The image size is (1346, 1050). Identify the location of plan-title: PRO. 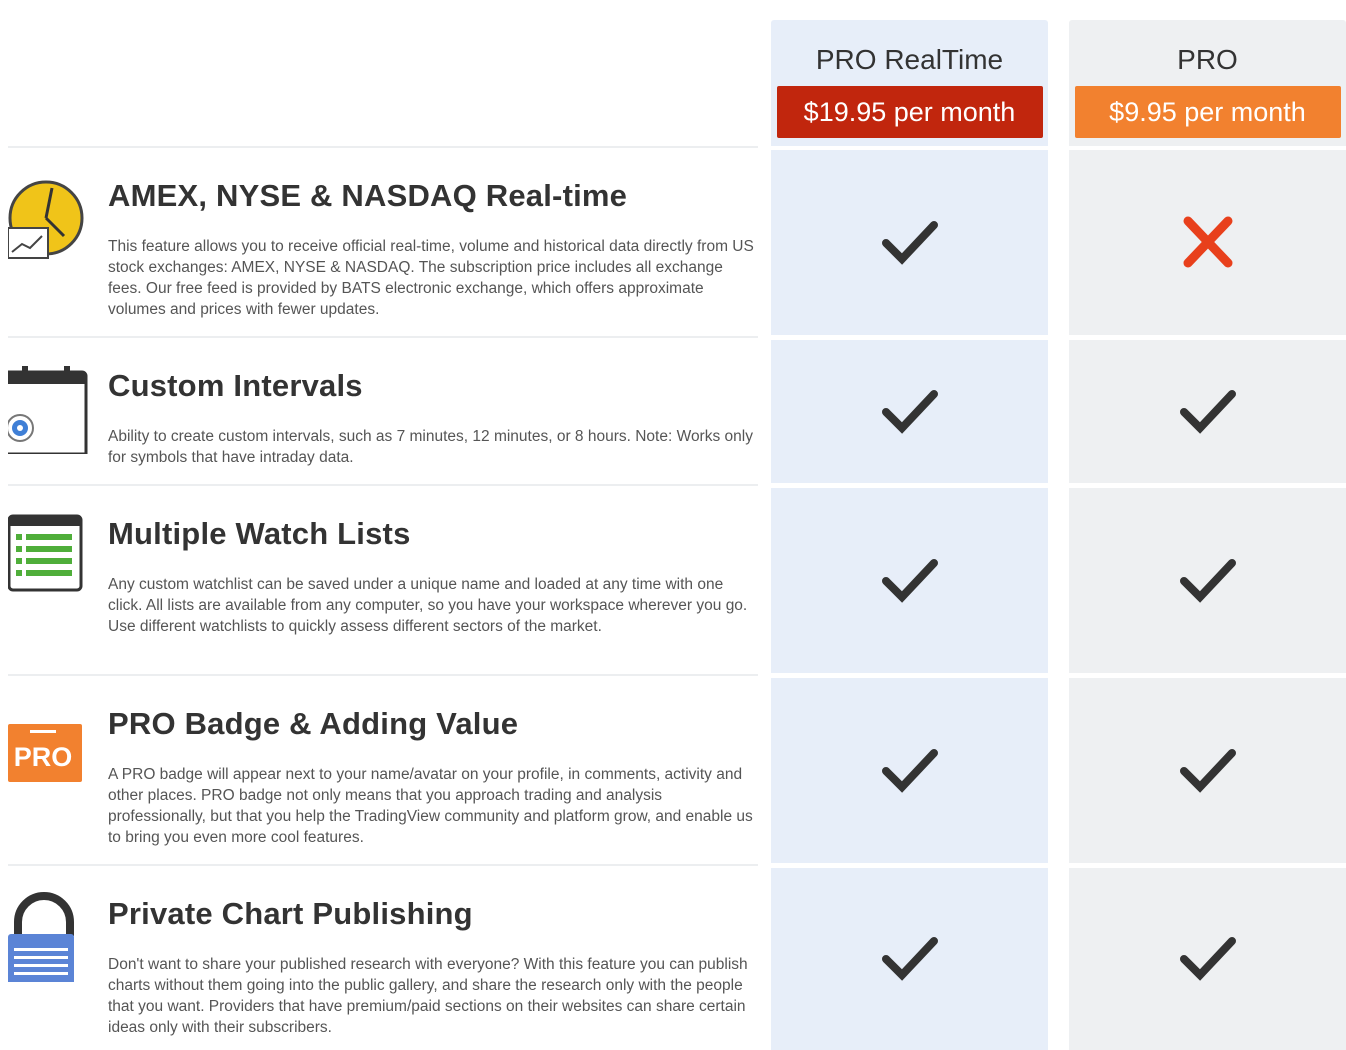
(1207, 59).